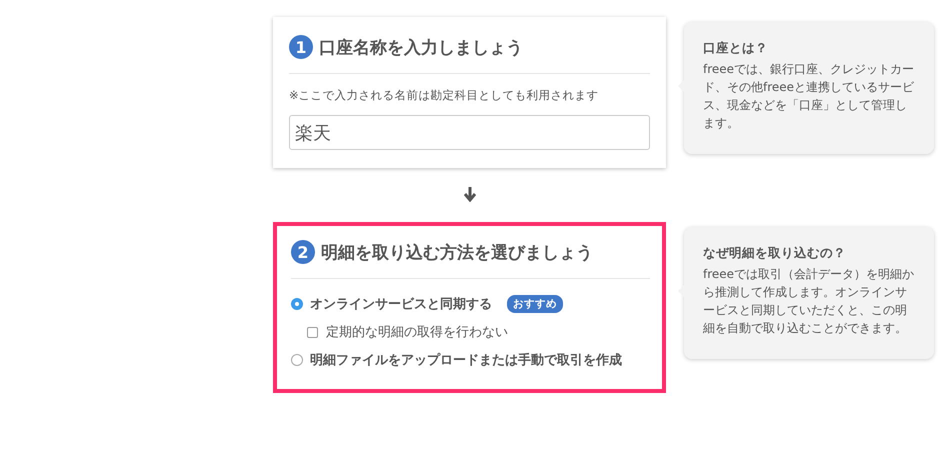 This screenshot has width=940, height=450. Describe the element at coordinates (417, 332) in the screenshot. I see `option-label: 定期的な明細の取得を行わない` at that location.